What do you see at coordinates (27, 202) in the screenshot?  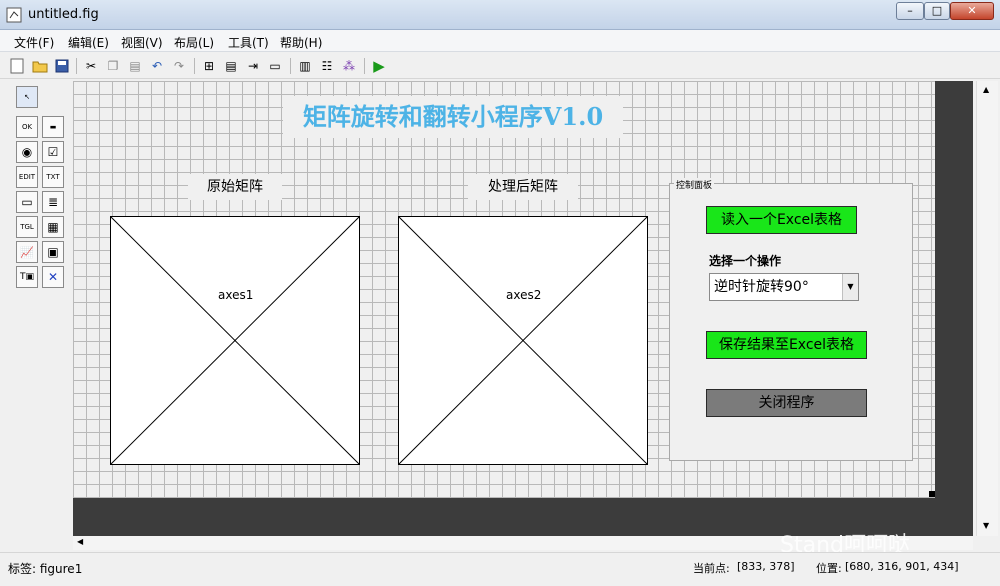 I see `popup-menu-tool-icon: ▭` at bounding box center [27, 202].